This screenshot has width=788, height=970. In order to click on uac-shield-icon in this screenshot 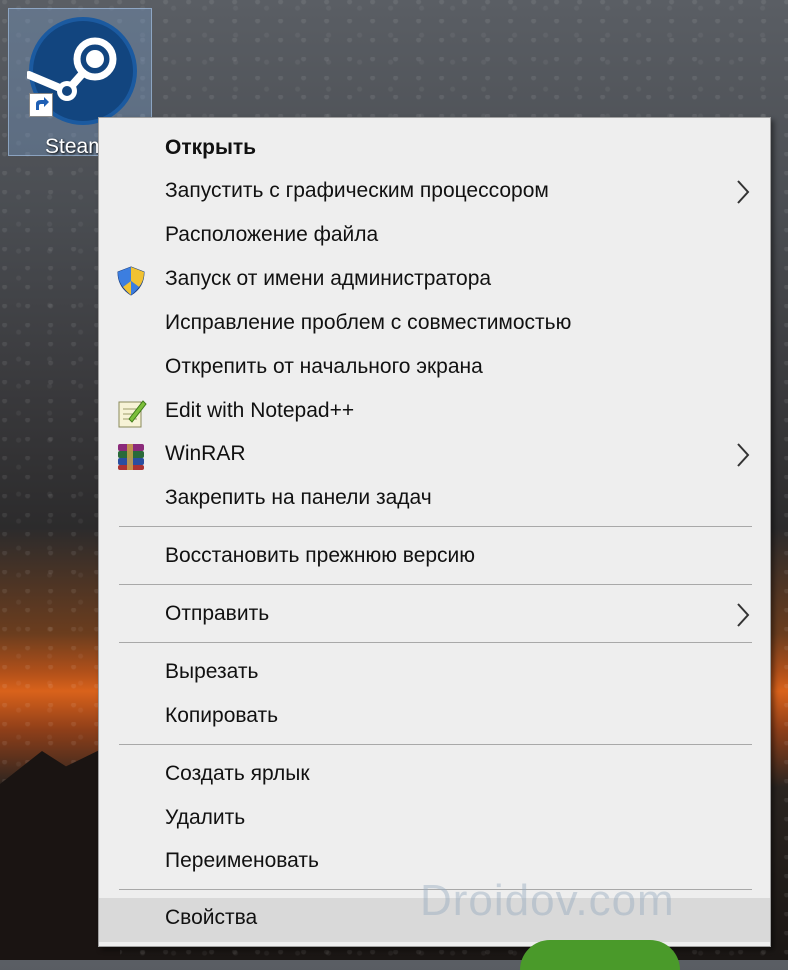, I will do `click(131, 281)`.